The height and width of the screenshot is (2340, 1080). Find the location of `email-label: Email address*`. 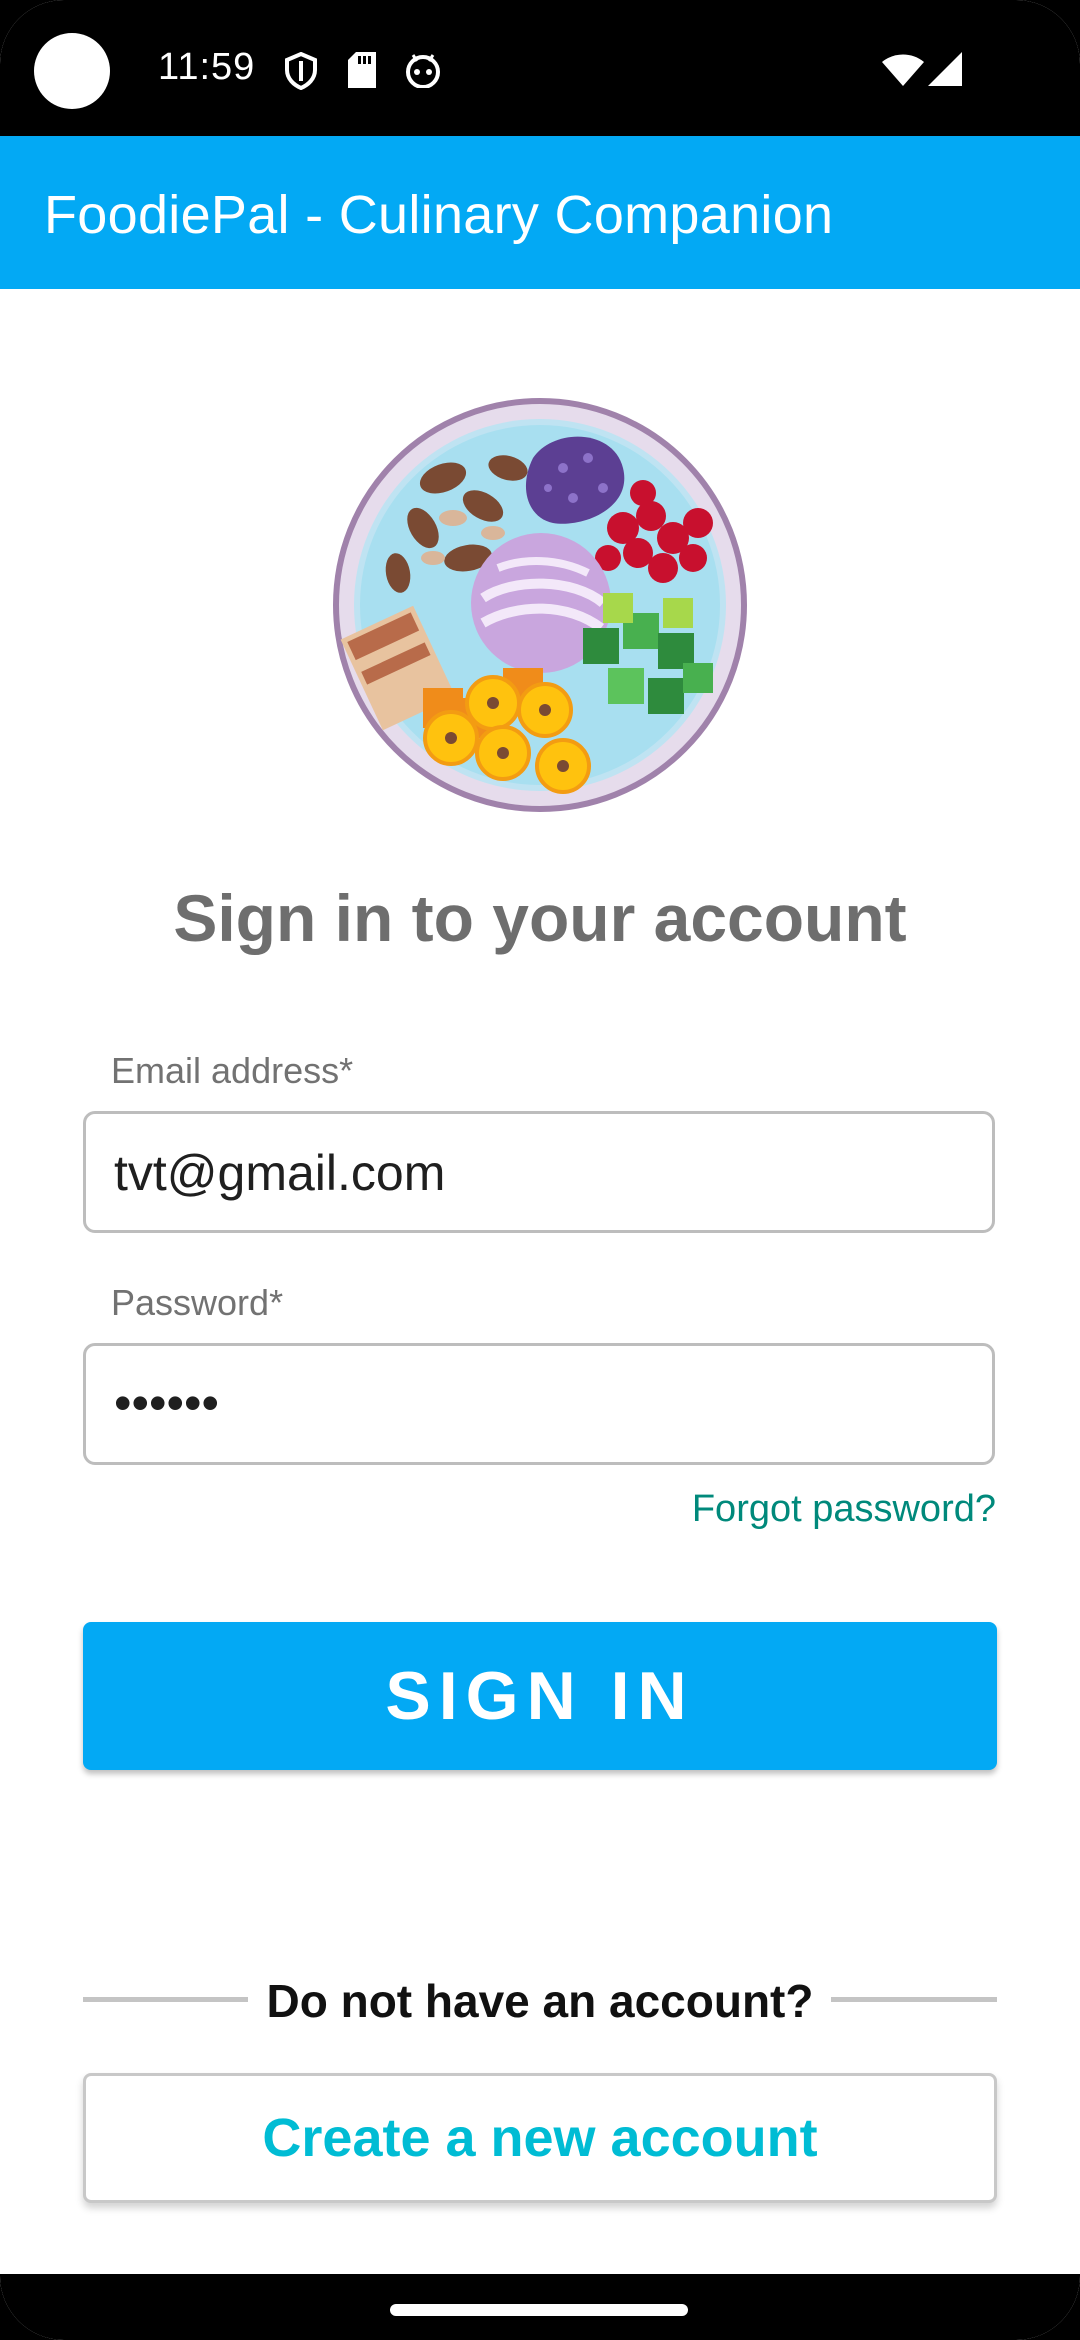

email-label: Email address* is located at coordinates (232, 1070).